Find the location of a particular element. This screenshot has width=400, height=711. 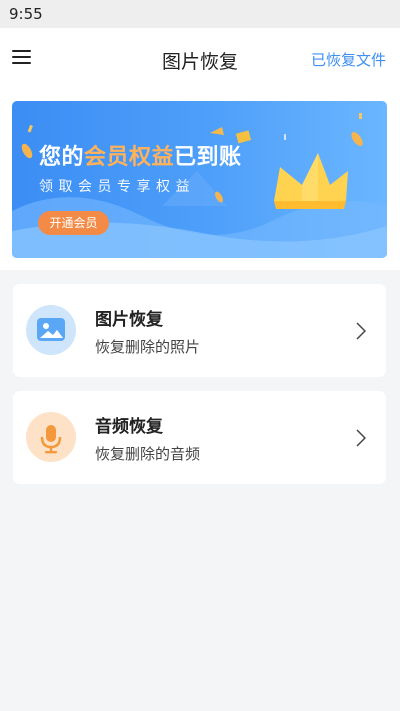

microphone-icon is located at coordinates (51, 437).